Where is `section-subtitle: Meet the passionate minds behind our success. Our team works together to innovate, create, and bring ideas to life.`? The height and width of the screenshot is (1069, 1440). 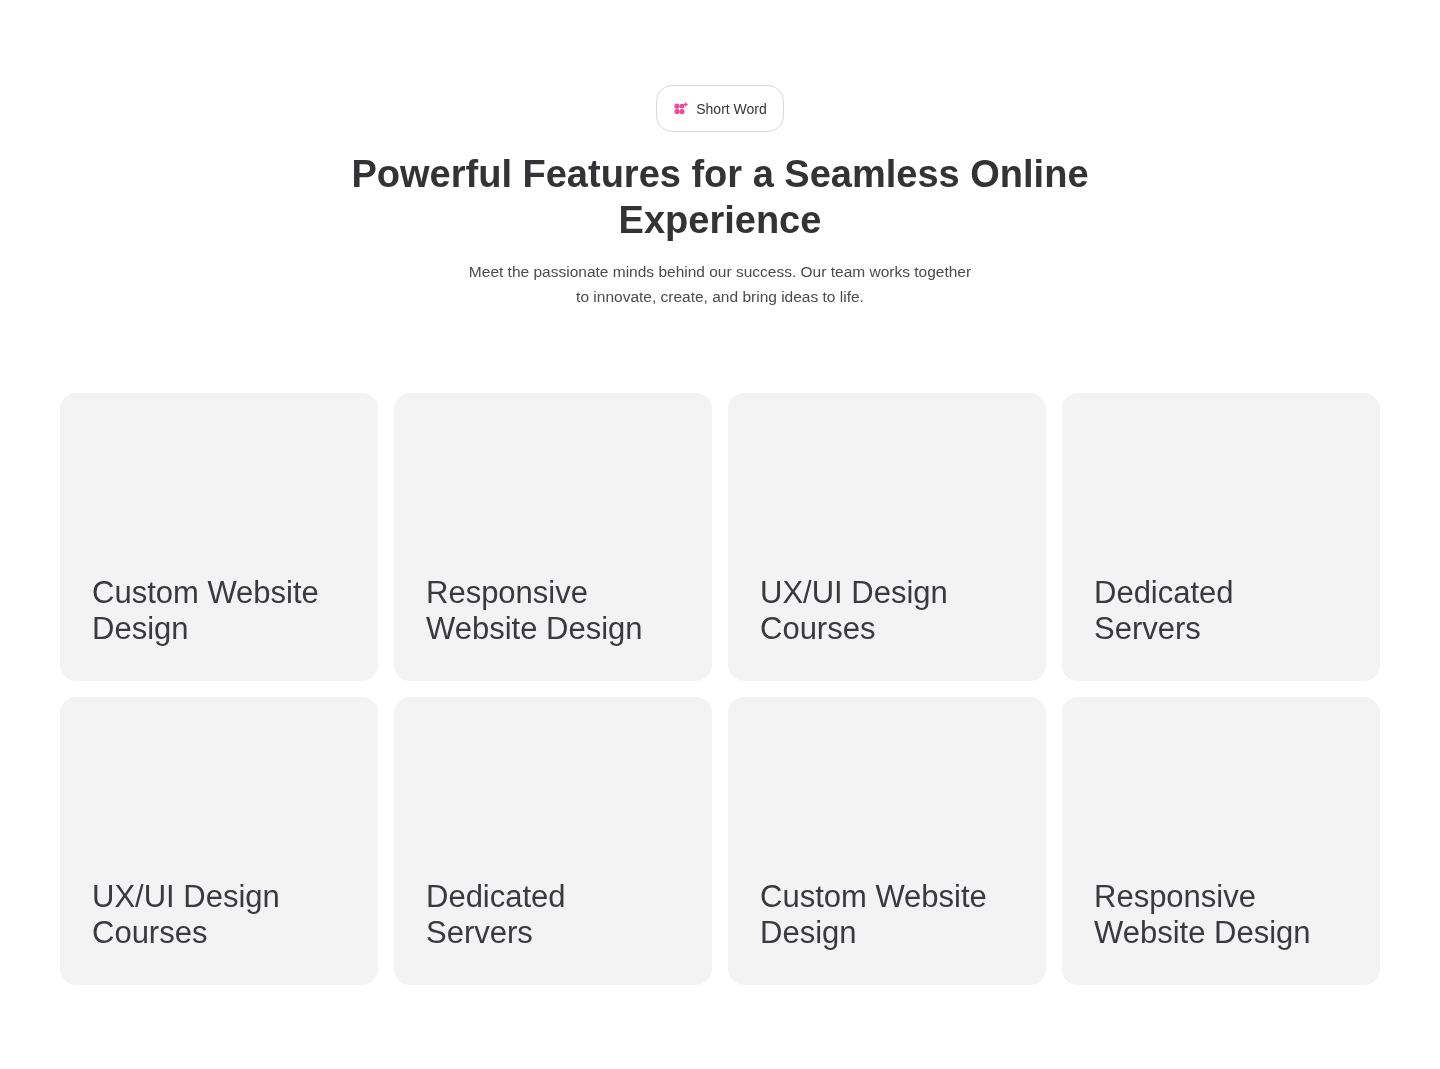
section-subtitle: Meet the passionate minds behind our success. Our team works together to innovate, create, and bring ideas to life. is located at coordinates (720, 284).